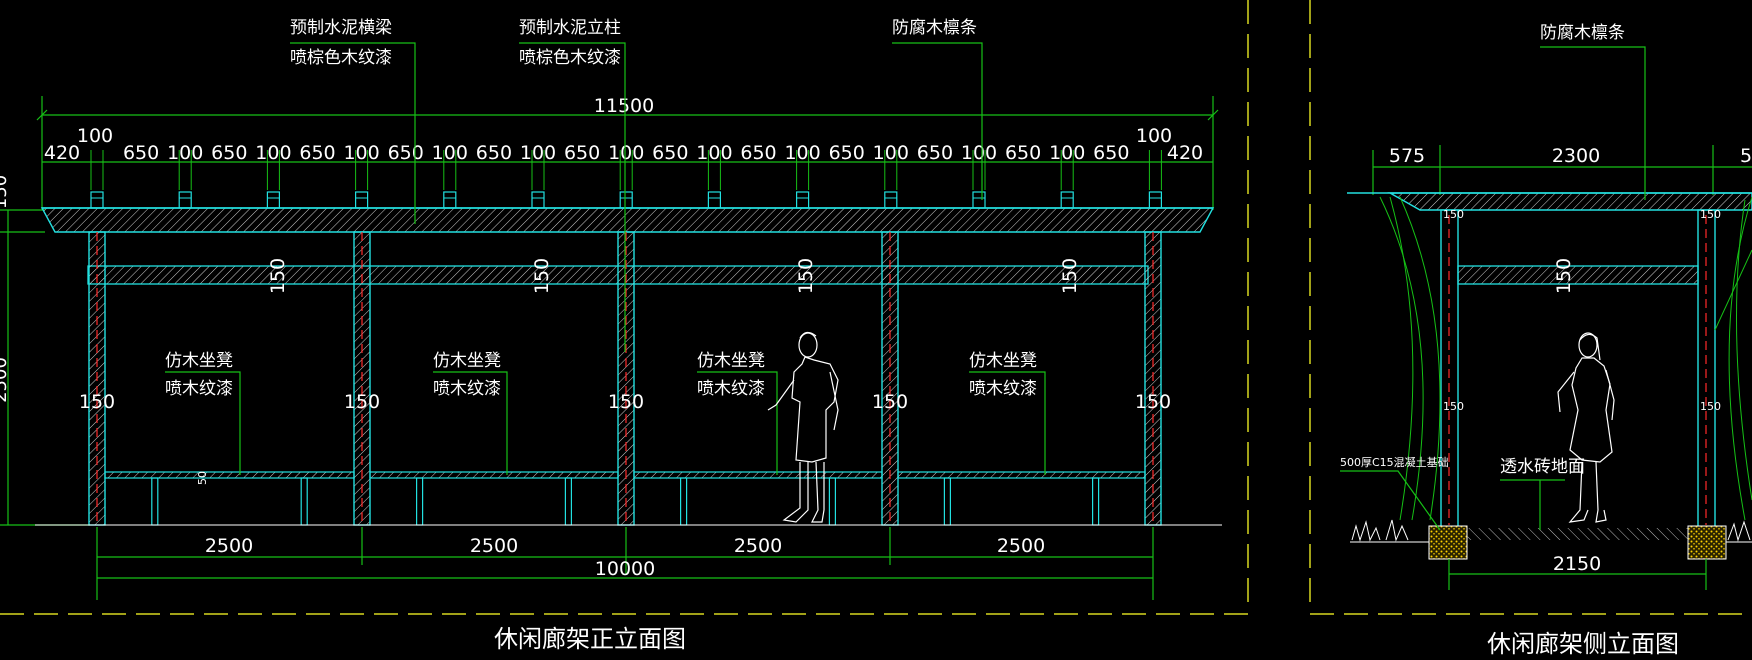 This screenshot has height=660, width=1752. What do you see at coordinates (891, 153) in the screenshot?
I see `dim-100-9: 100` at bounding box center [891, 153].